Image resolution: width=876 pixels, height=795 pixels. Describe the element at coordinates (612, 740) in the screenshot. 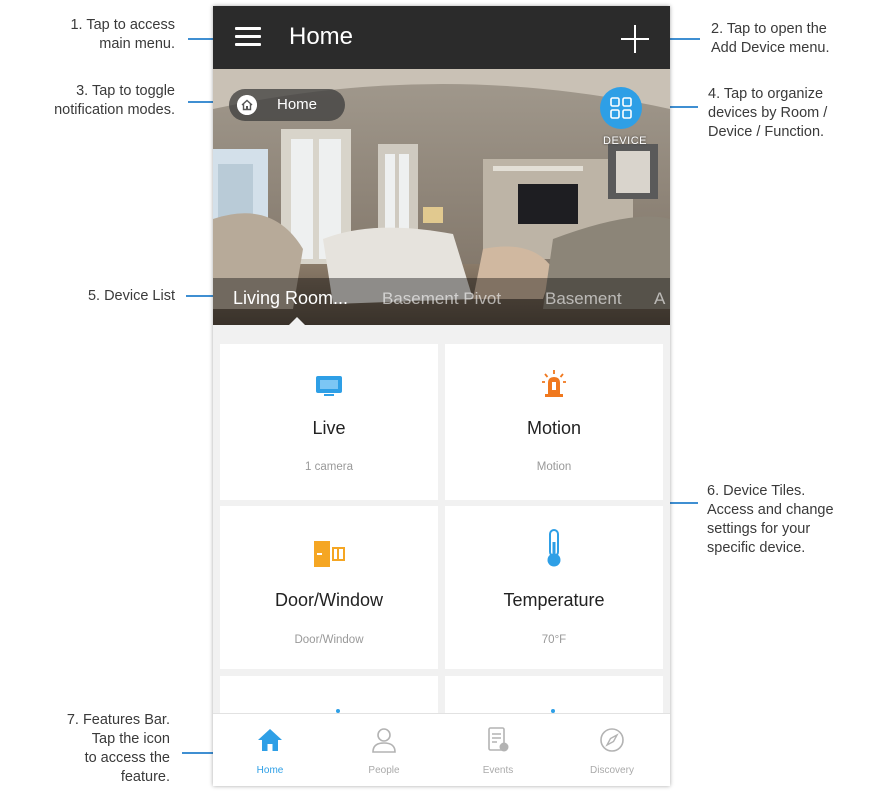

I see `compass-icon` at that location.